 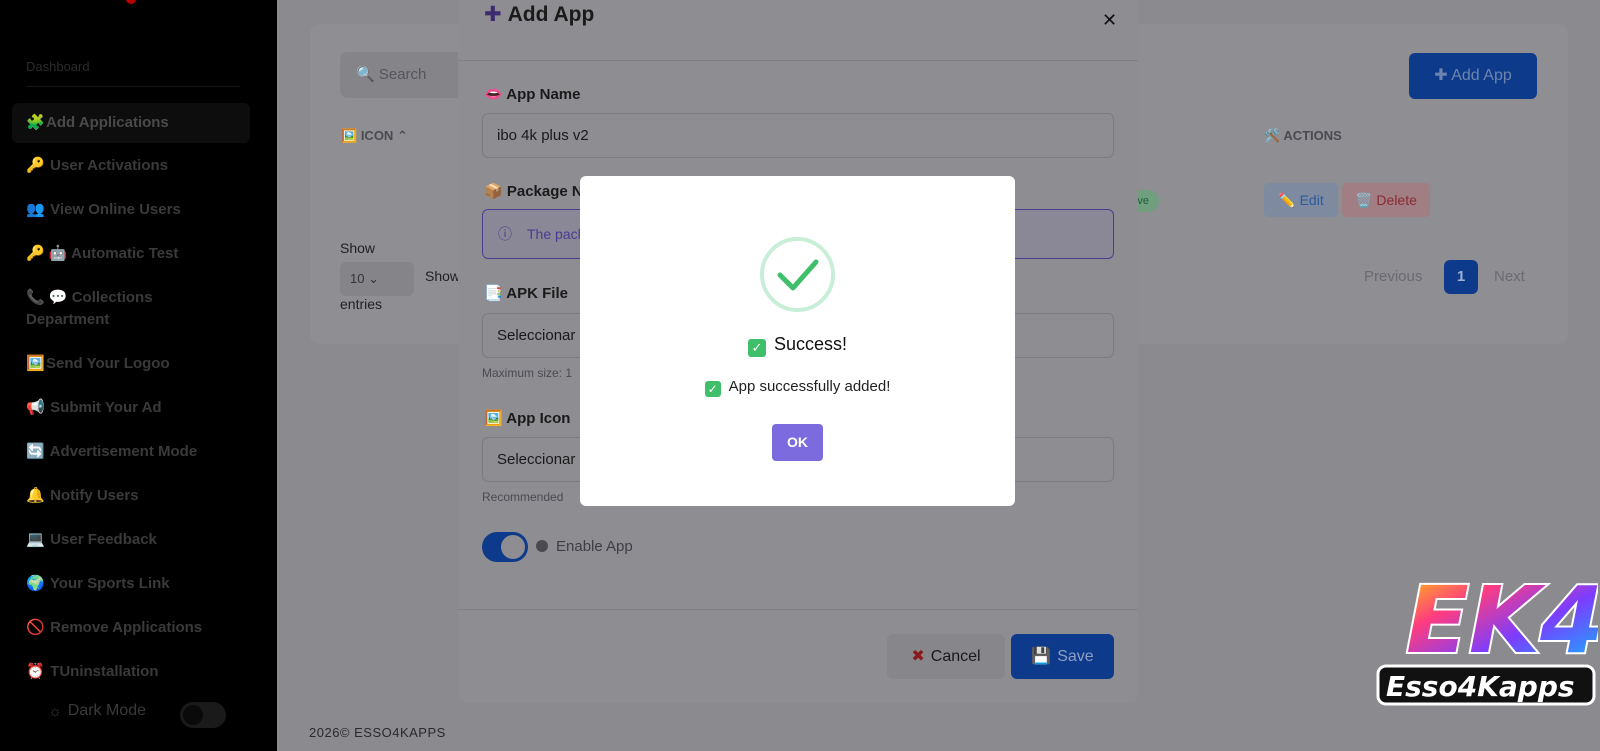 What do you see at coordinates (109, 165) in the screenshot?
I see `sidebar-item-label: User Activations` at bounding box center [109, 165].